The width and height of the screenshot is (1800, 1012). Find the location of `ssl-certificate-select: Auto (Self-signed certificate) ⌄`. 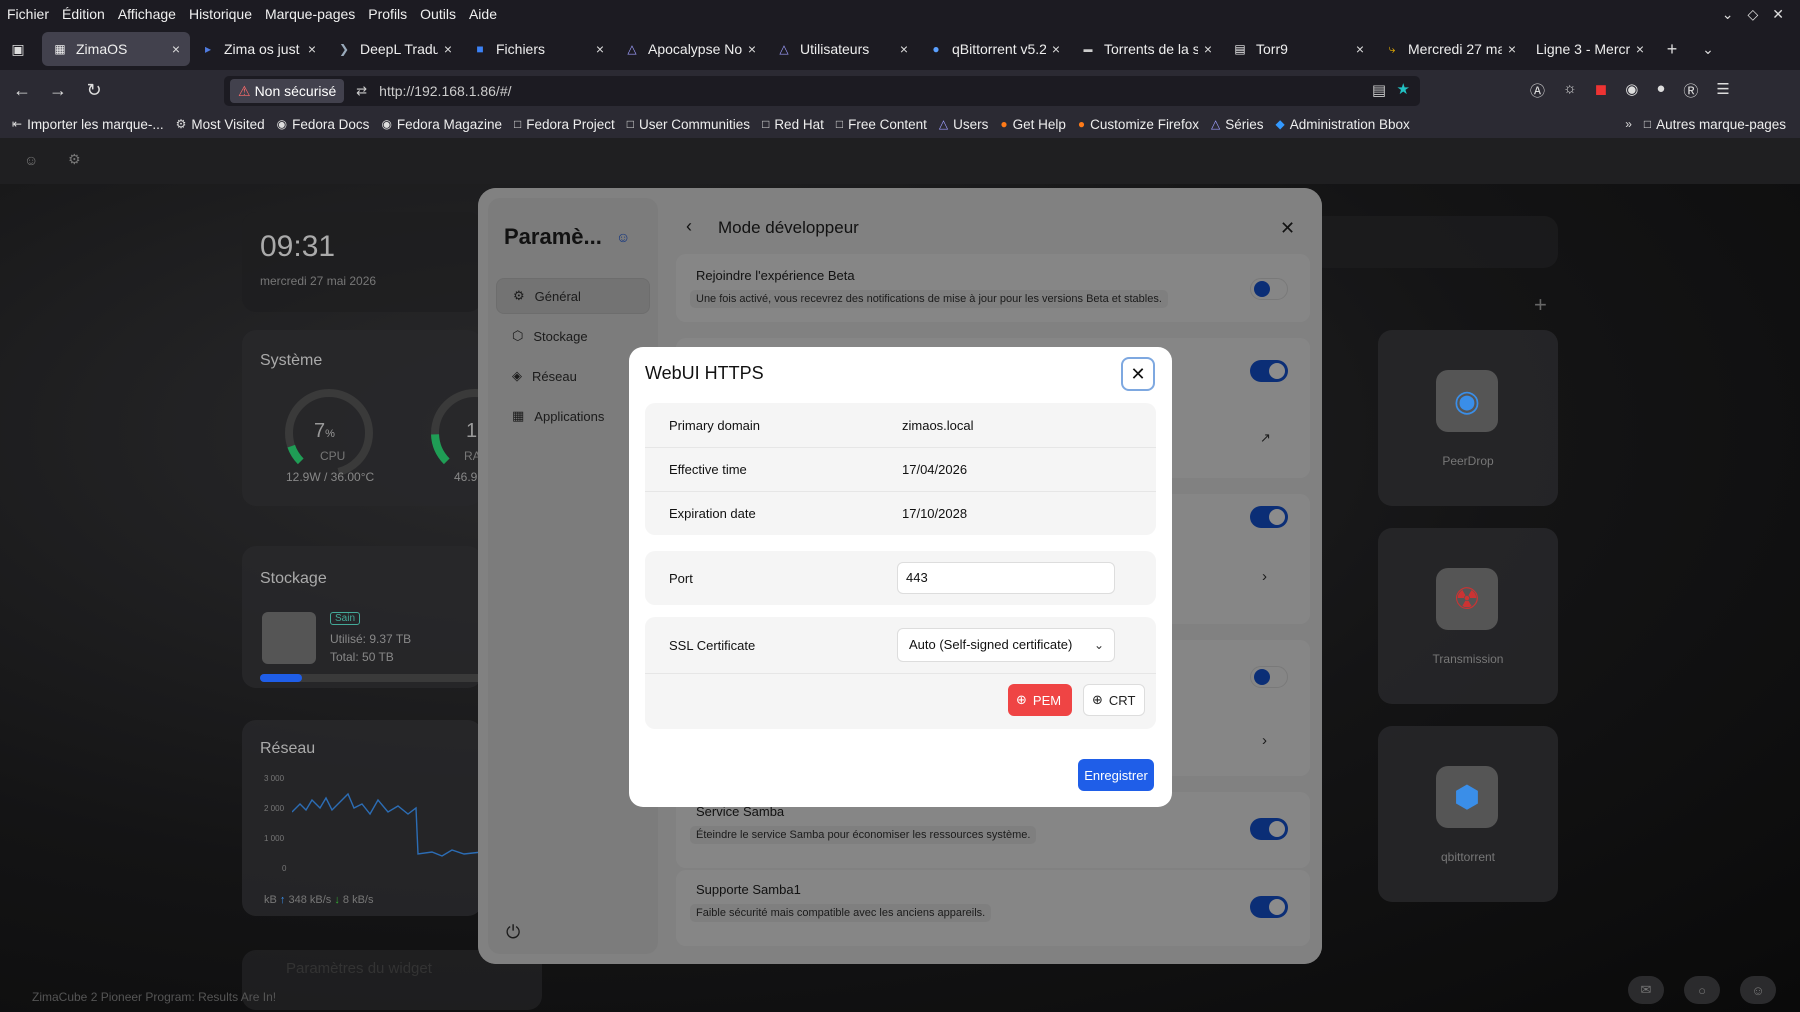

ssl-certificate-select: Auto (Self-signed certificate) ⌄ is located at coordinates (1006, 645).